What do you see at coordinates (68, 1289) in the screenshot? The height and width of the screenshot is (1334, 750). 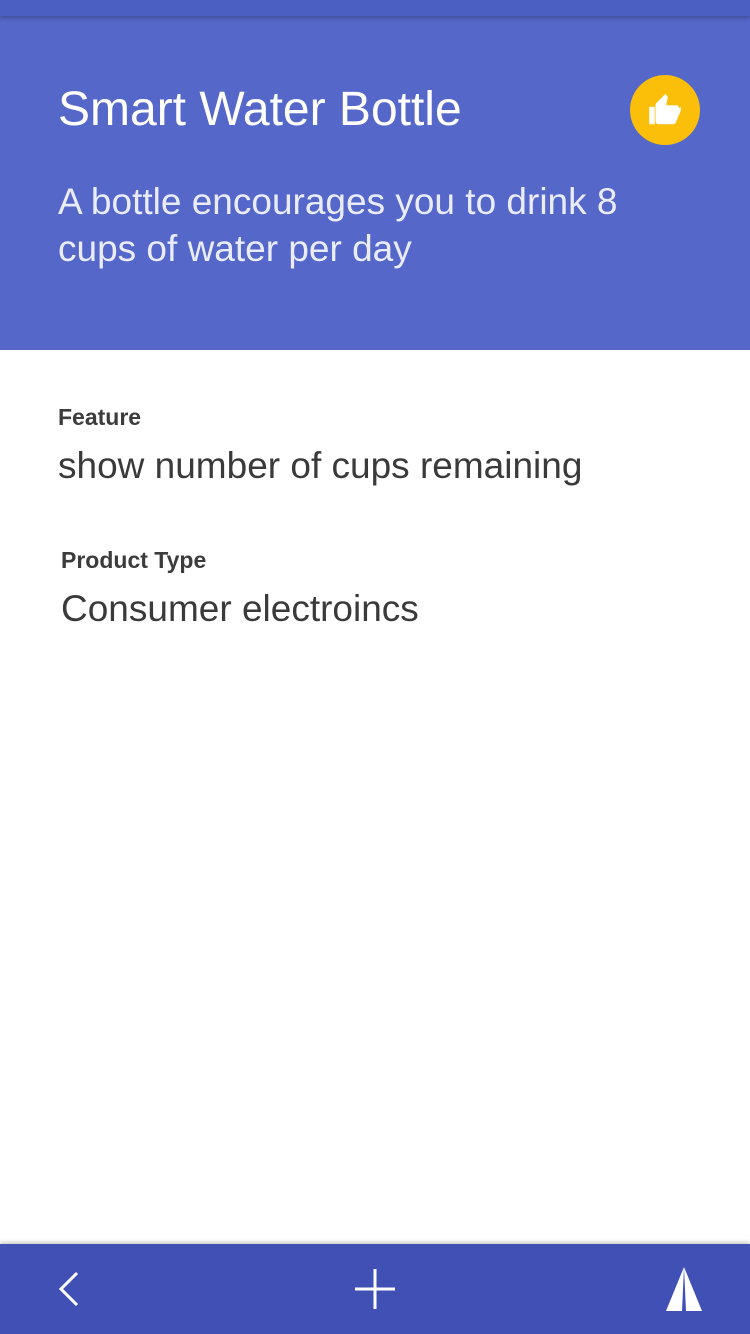 I see `chevron-left-icon` at bounding box center [68, 1289].